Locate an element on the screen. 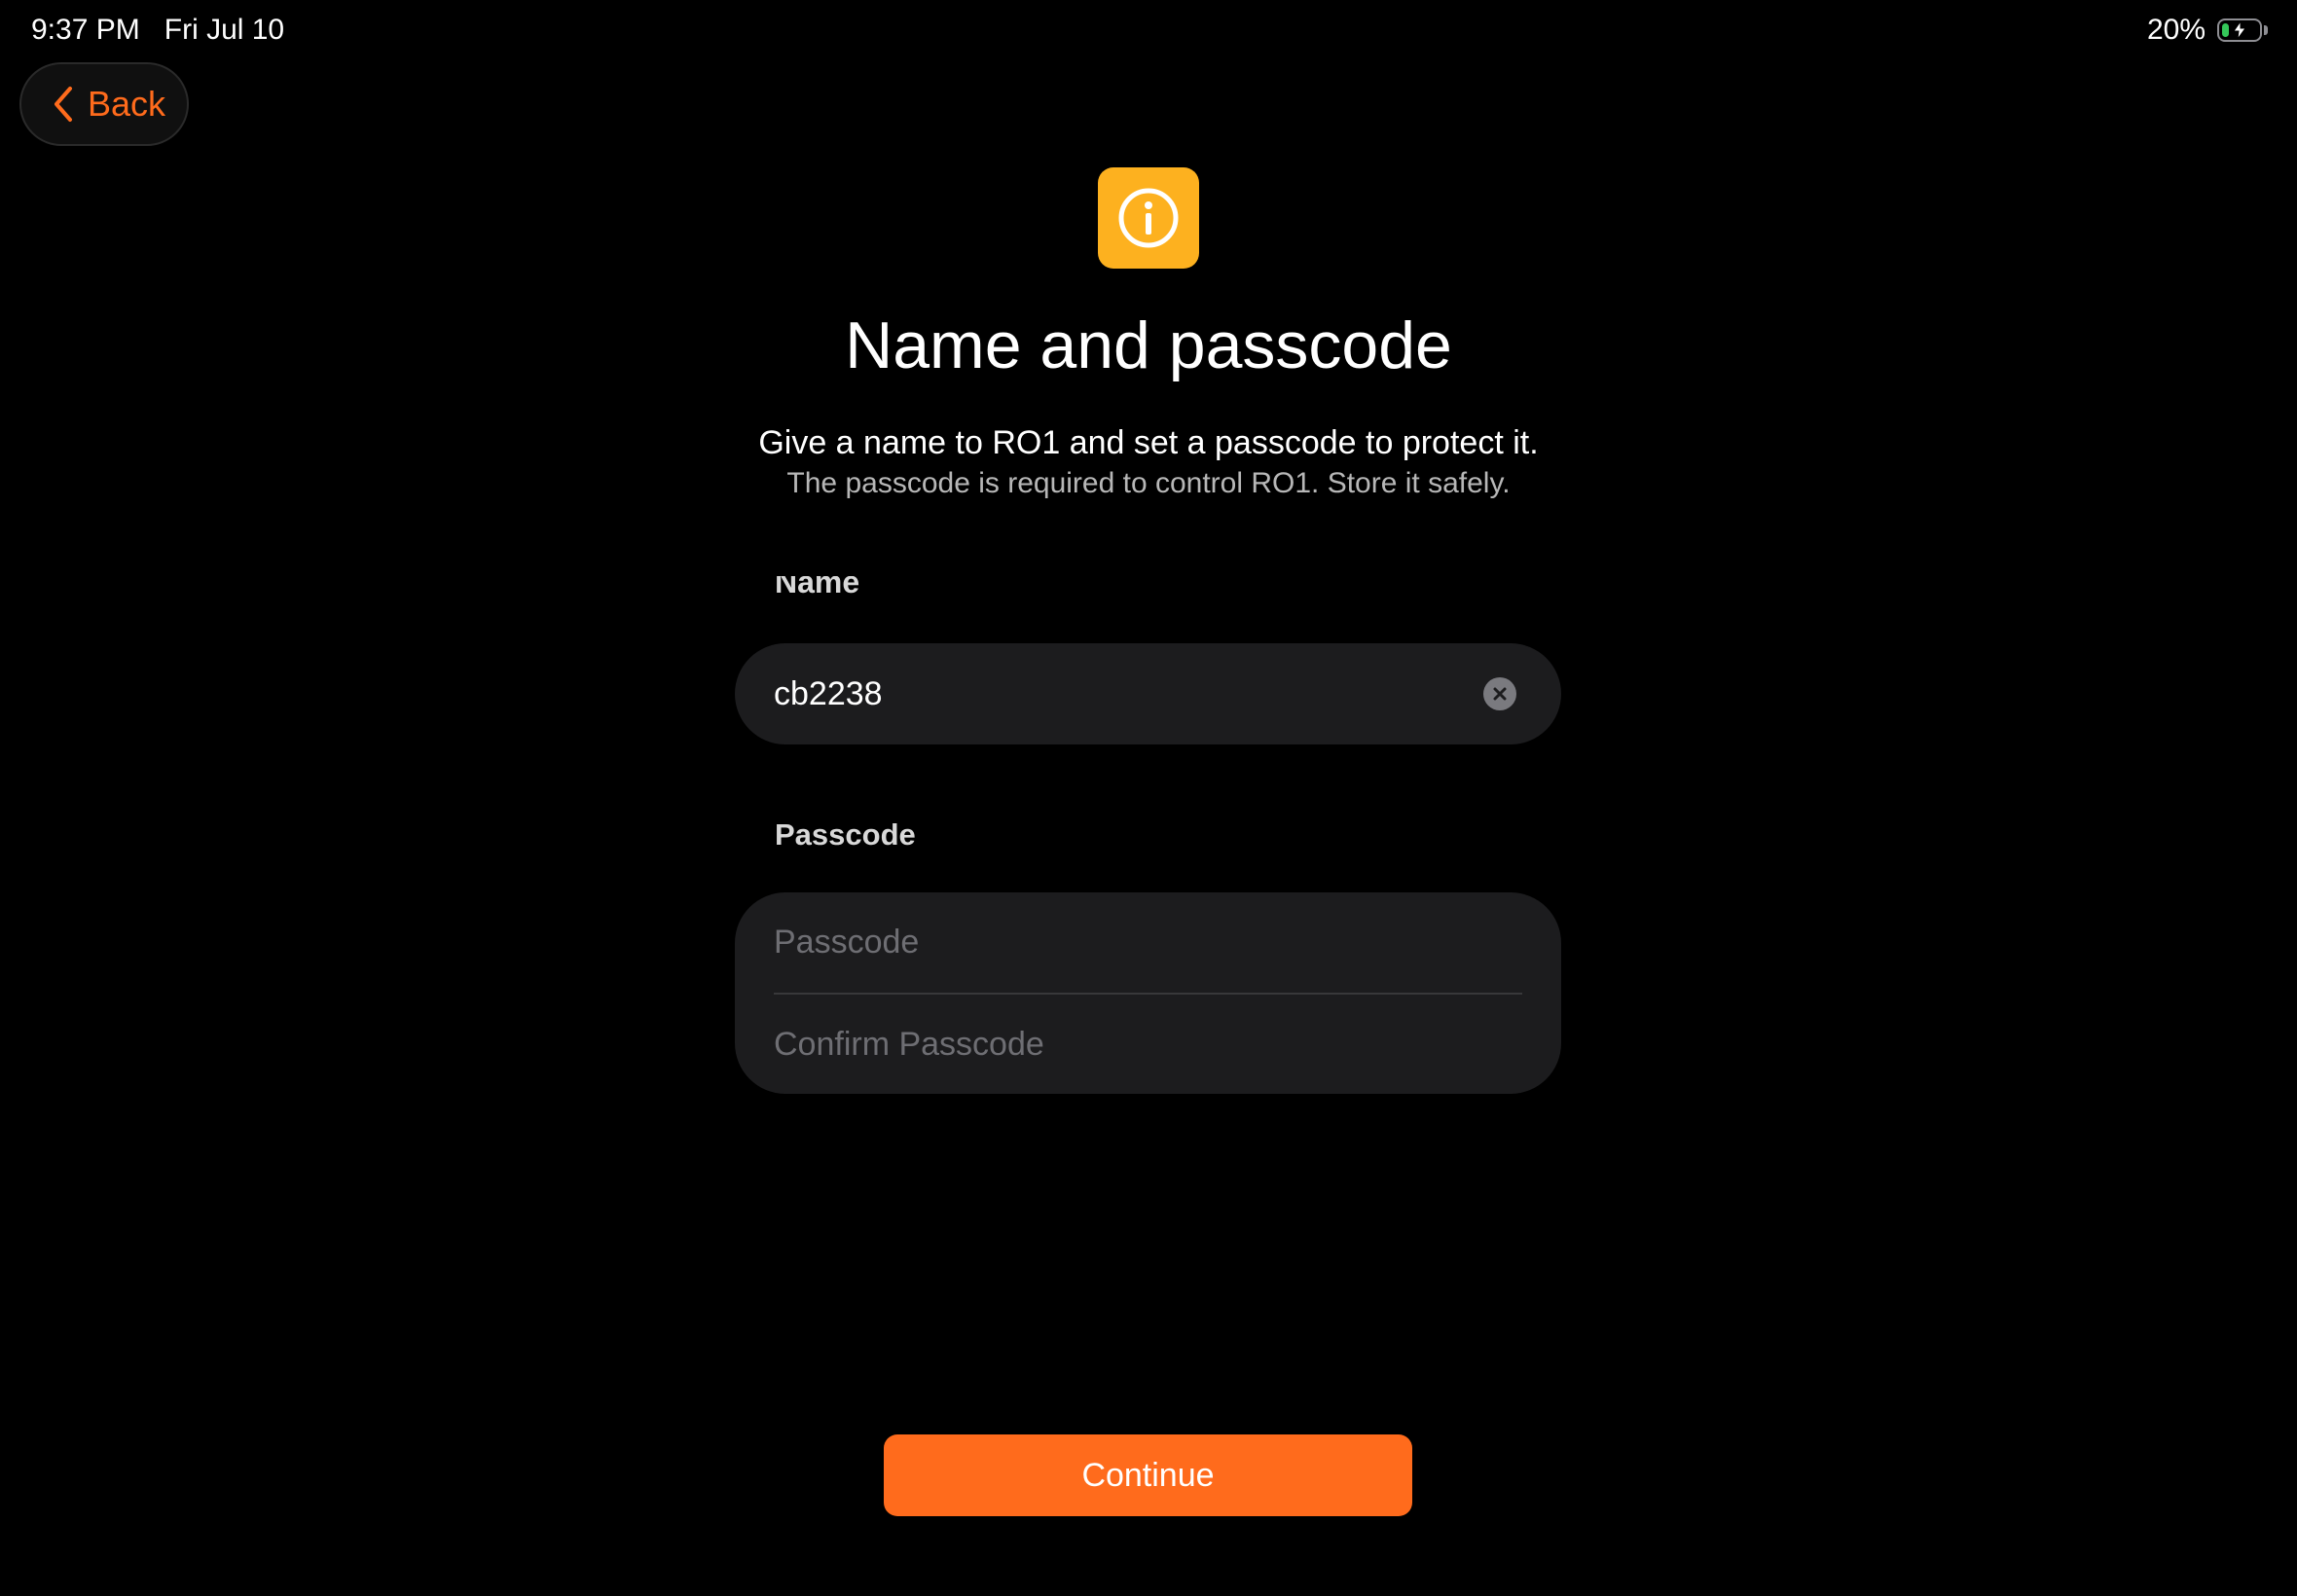 This screenshot has width=2297, height=1596. battery-percent: 20% is located at coordinates (2176, 30).